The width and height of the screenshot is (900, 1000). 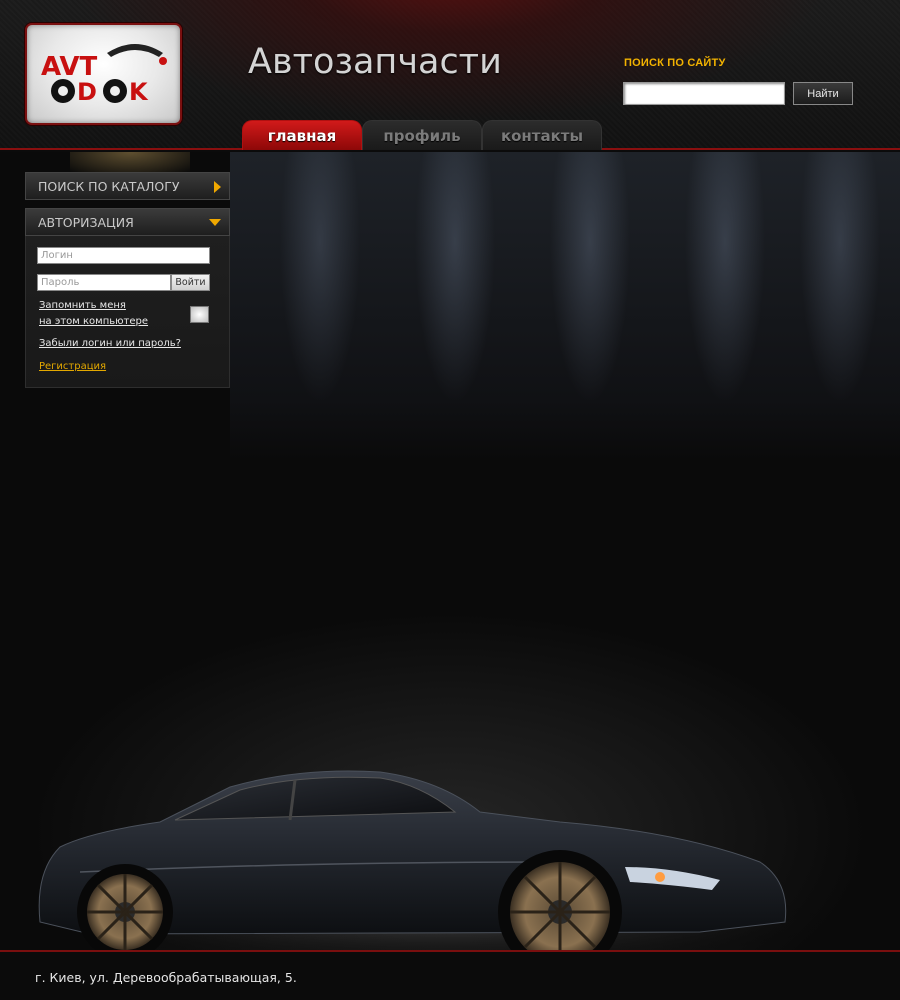 I want to click on login-input: Логин, so click(x=123, y=255).